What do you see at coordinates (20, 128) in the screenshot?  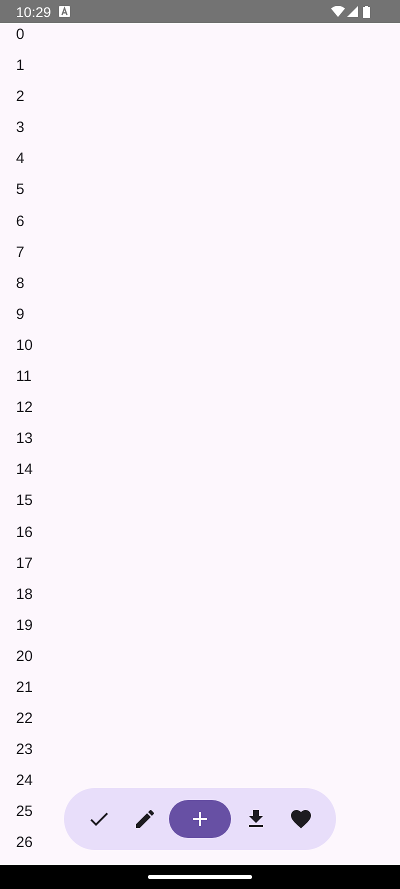 I see `list-item: 3` at bounding box center [20, 128].